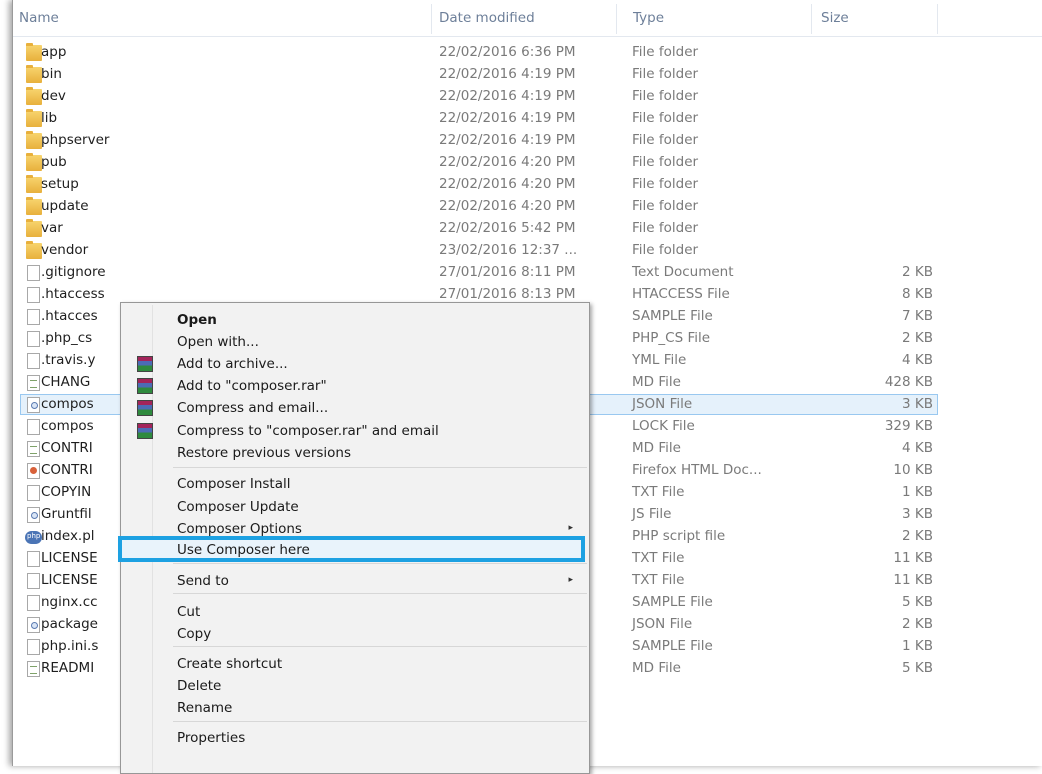  Describe the element at coordinates (239, 529) in the screenshot. I see `menu-item-label: Composer Options` at that location.